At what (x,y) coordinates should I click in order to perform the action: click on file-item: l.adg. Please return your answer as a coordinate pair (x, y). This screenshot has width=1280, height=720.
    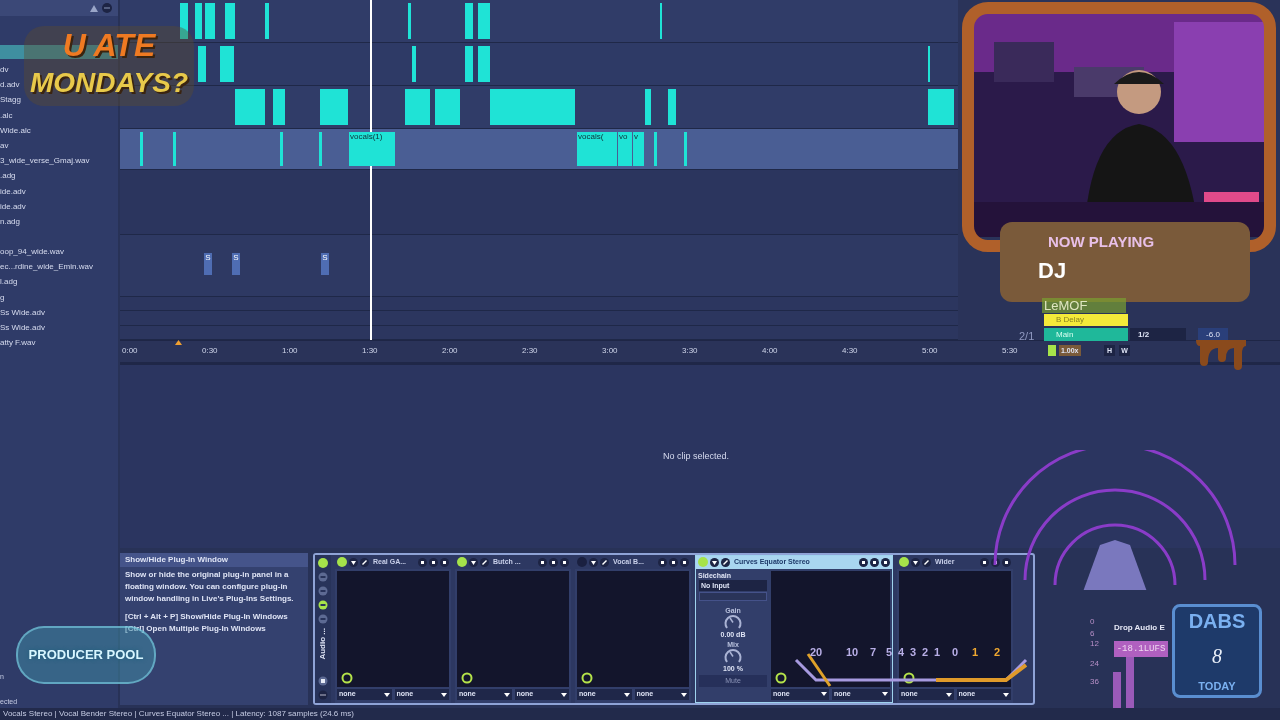
    Looking at the image, I should click on (9, 282).